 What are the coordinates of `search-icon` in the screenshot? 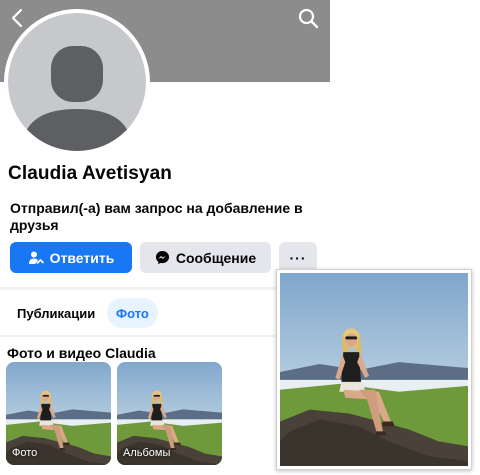 It's located at (308, 18).